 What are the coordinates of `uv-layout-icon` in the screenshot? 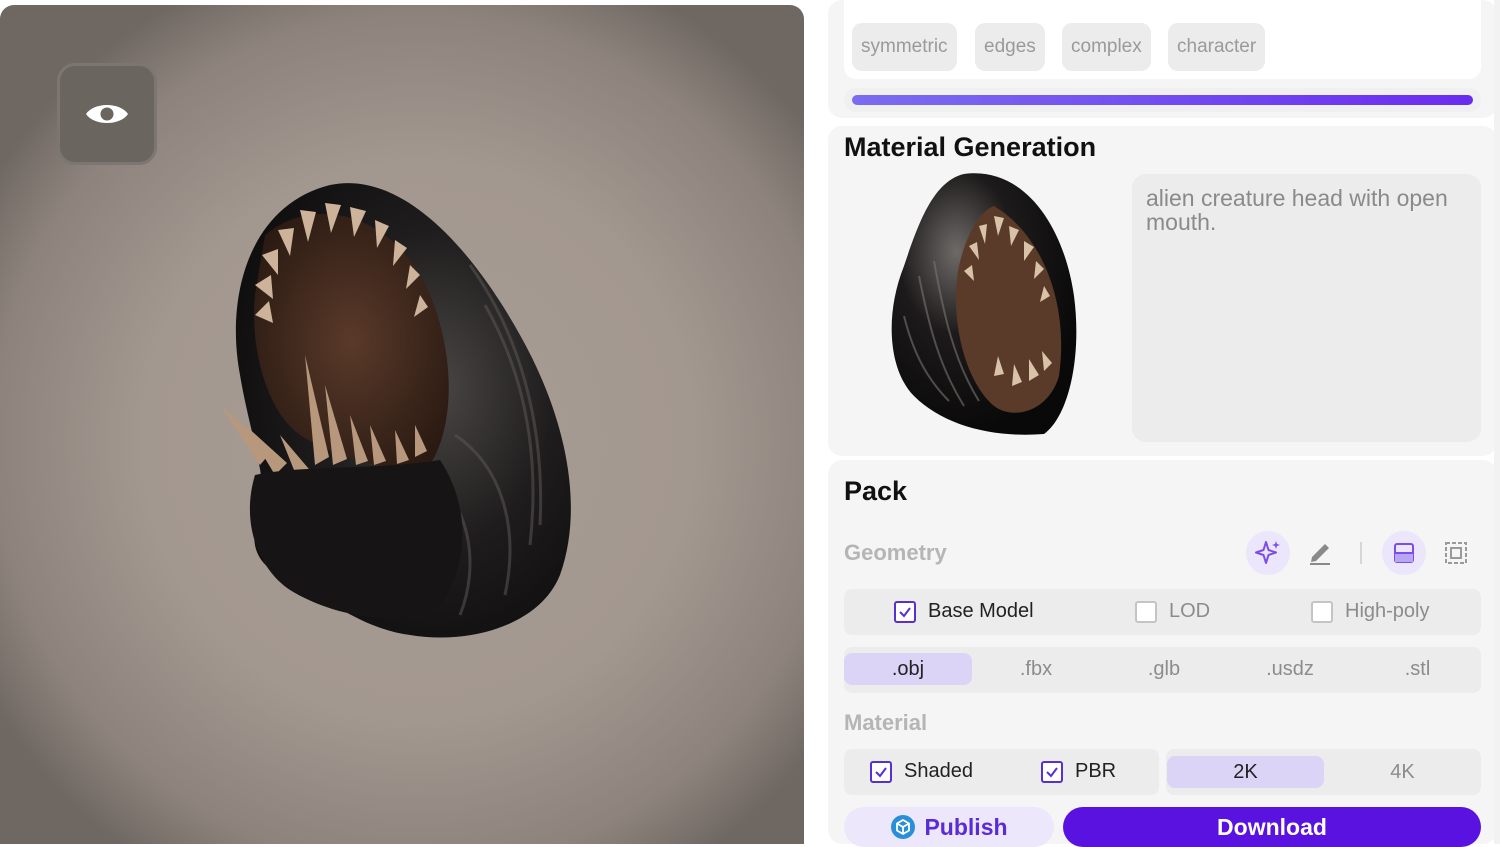 It's located at (1404, 553).